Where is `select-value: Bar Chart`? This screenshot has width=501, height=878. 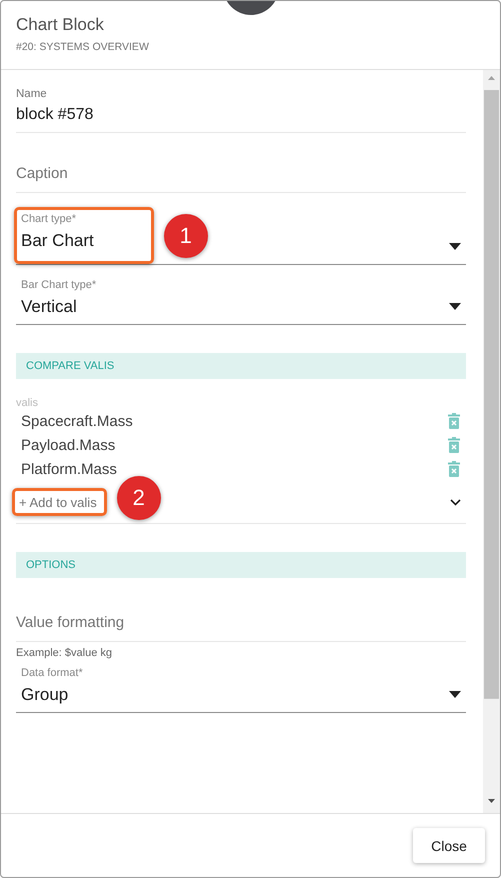 select-value: Bar Chart is located at coordinates (57, 241).